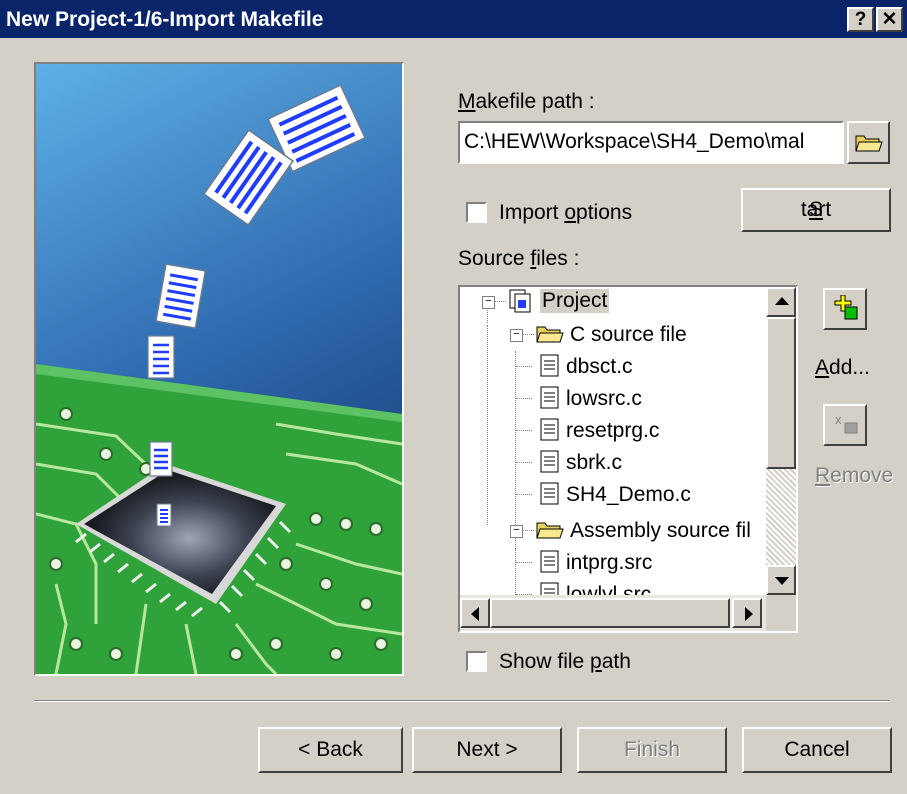 The width and height of the screenshot is (907, 794). What do you see at coordinates (604, 212) in the screenshot?
I see `import-options-text-post: ptions` at bounding box center [604, 212].